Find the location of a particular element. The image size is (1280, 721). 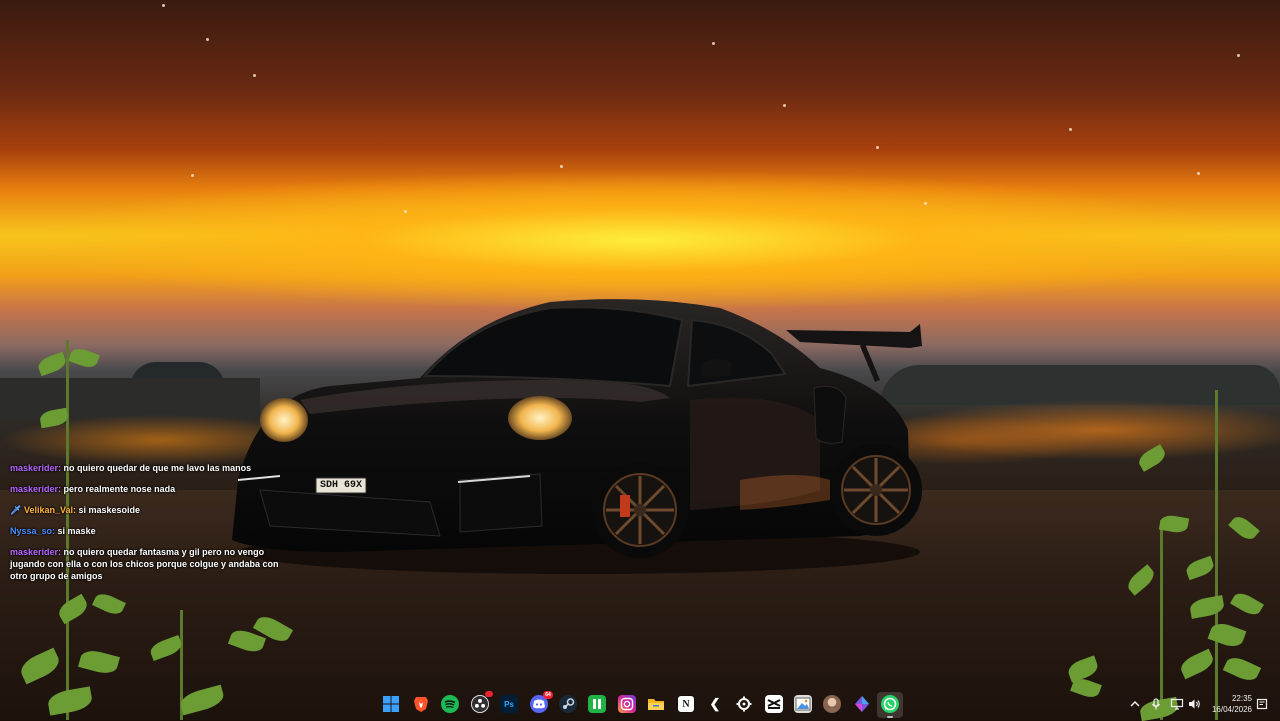

license-plate-text: SDH 69X is located at coordinates (340, 485).